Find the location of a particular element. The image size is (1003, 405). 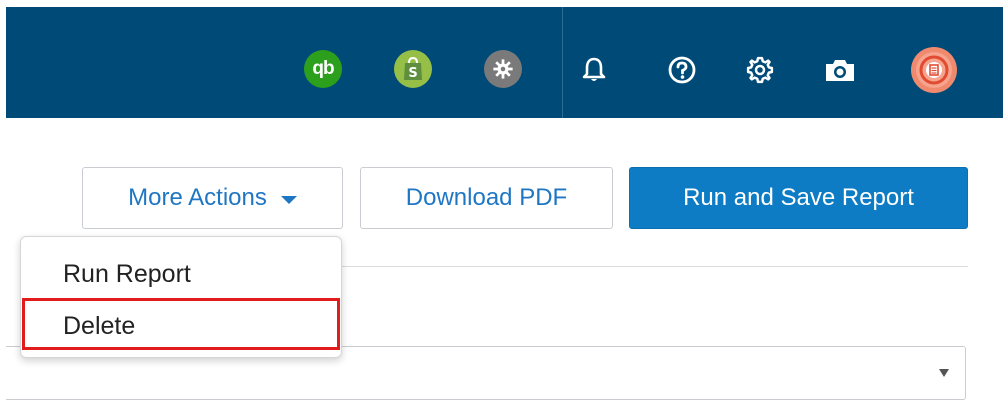

quickbooks-icon-glyph: qb is located at coordinates (323, 68).